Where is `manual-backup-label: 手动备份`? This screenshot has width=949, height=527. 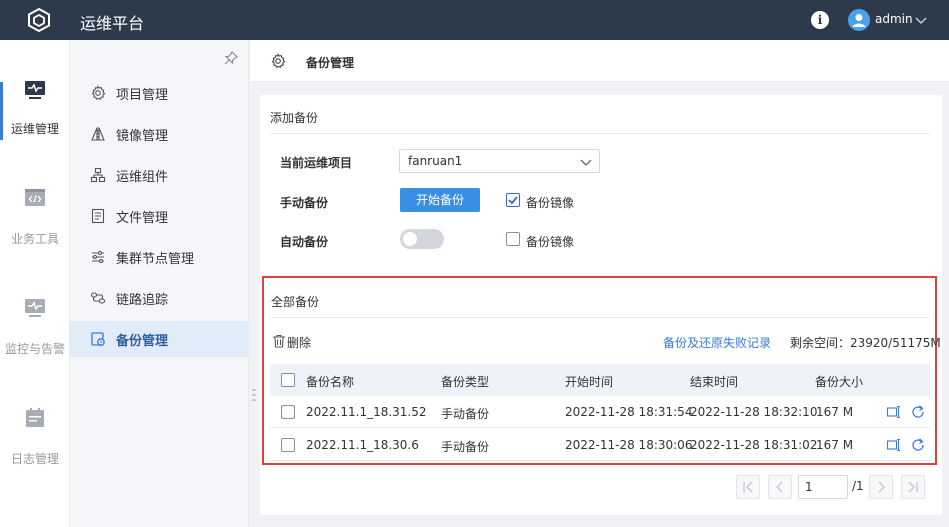
manual-backup-label: 手动备份 is located at coordinates (304, 203).